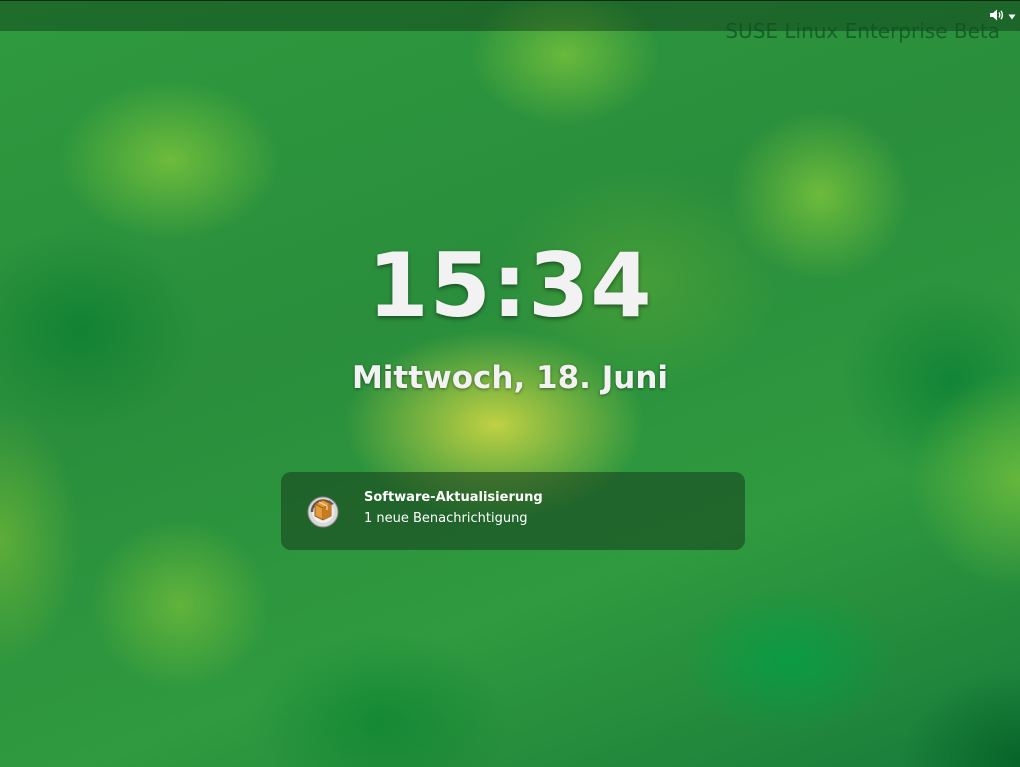  Describe the element at coordinates (510, 378) in the screenshot. I see `lock-screen-date: Mittwoch, 18. Juni` at that location.